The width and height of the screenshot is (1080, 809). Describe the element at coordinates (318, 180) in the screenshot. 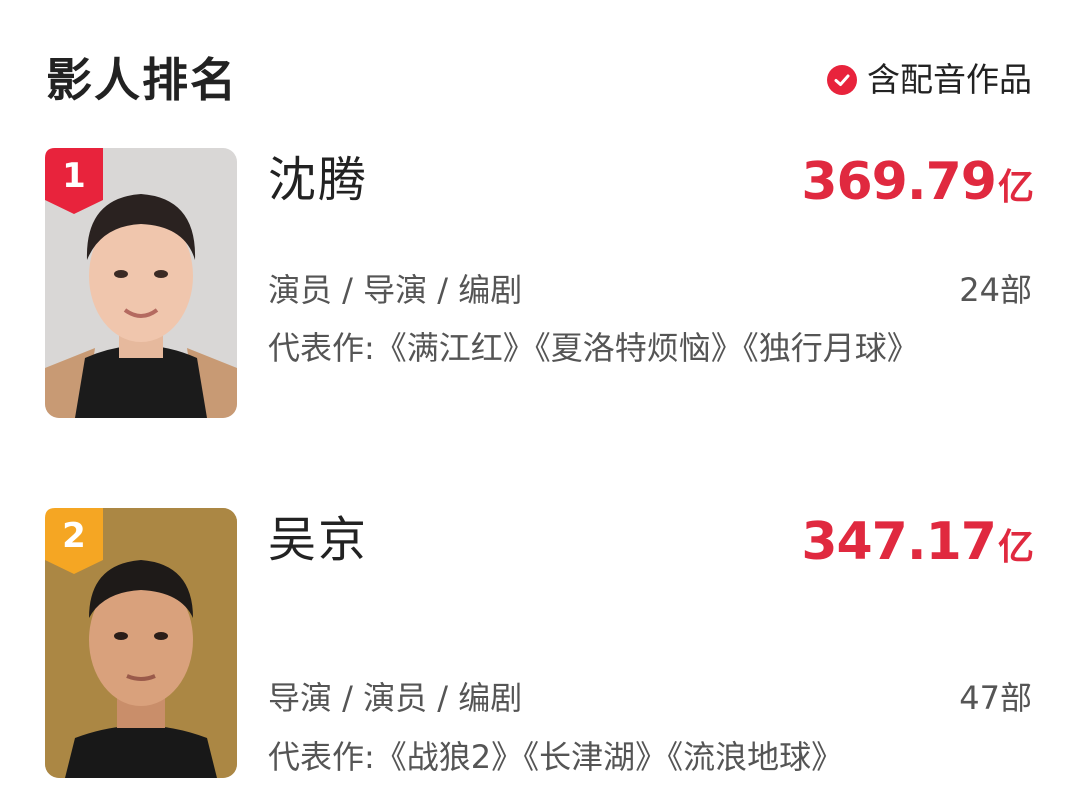

I see `person-name: 沈腾` at that location.